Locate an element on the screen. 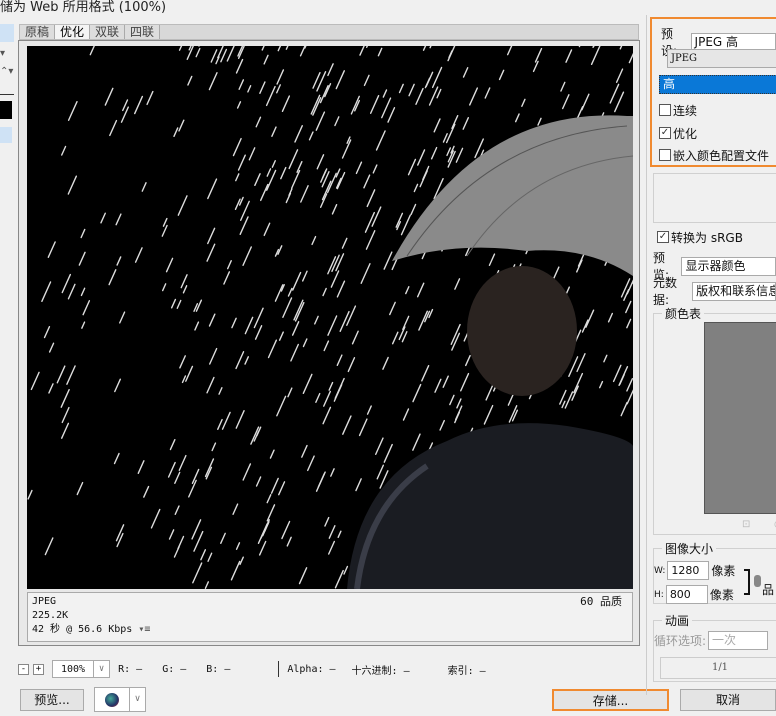 This screenshot has width=776, height=716. zoom-out-button: - is located at coordinates (23, 669).